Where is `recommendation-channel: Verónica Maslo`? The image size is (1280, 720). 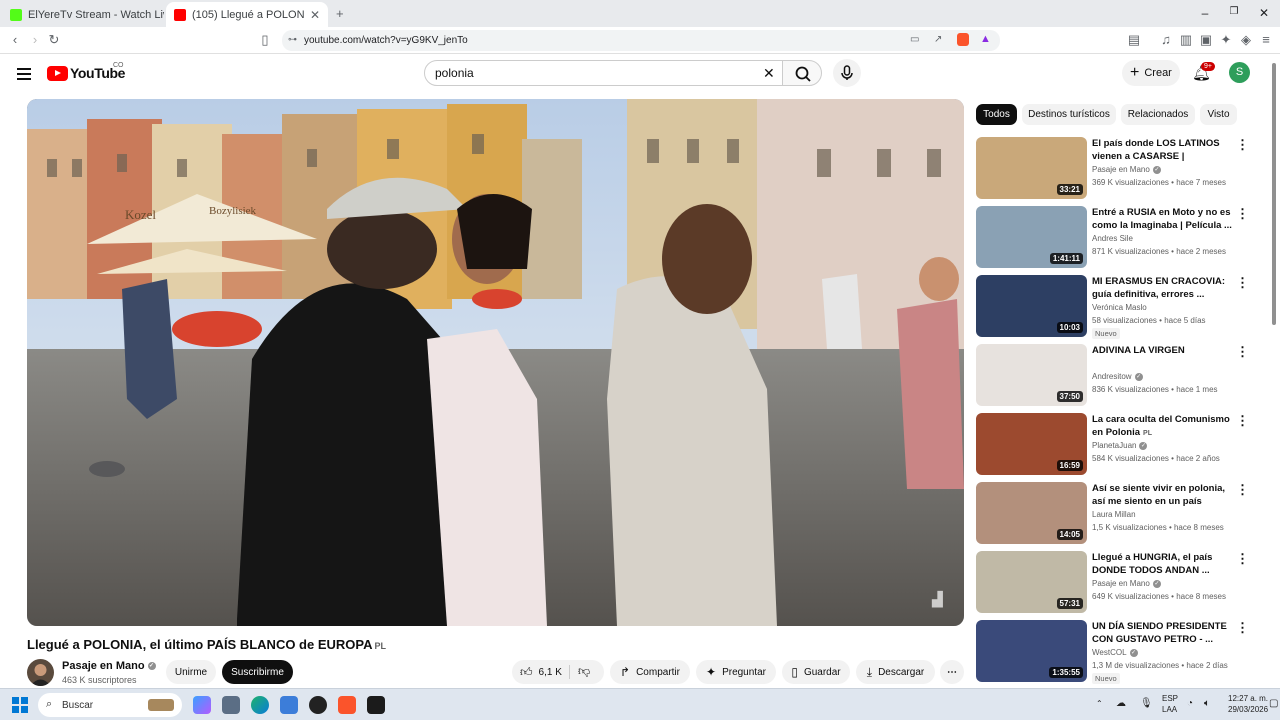 recommendation-channel: Verónica Maslo is located at coordinates (1119, 307).